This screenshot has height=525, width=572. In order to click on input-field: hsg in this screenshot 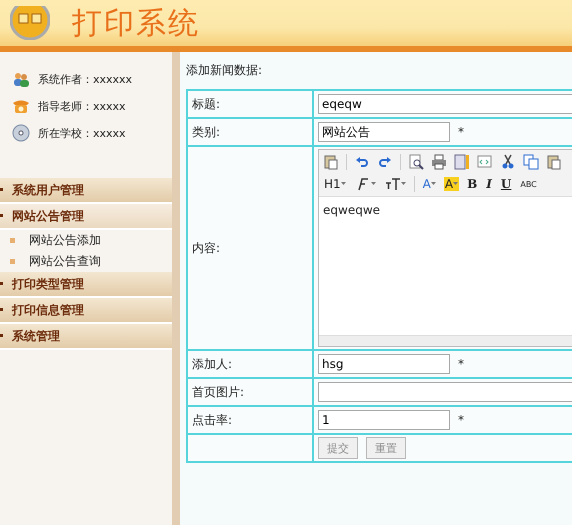, I will do `click(384, 364)`.